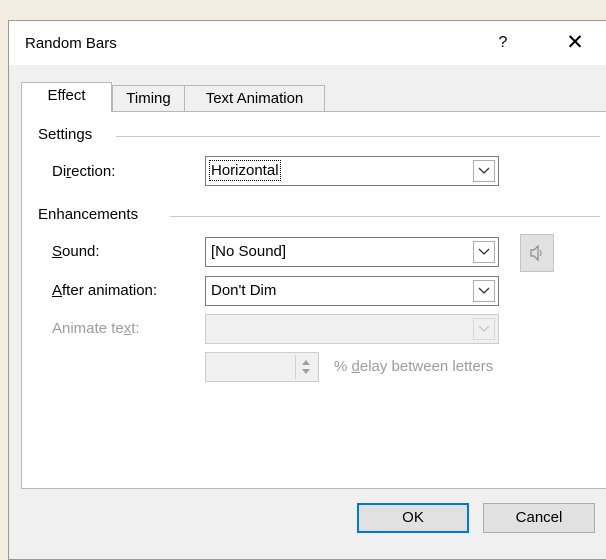 The image size is (606, 560). What do you see at coordinates (96, 328) in the screenshot?
I see `animate-text-label: Animate text:` at bounding box center [96, 328].